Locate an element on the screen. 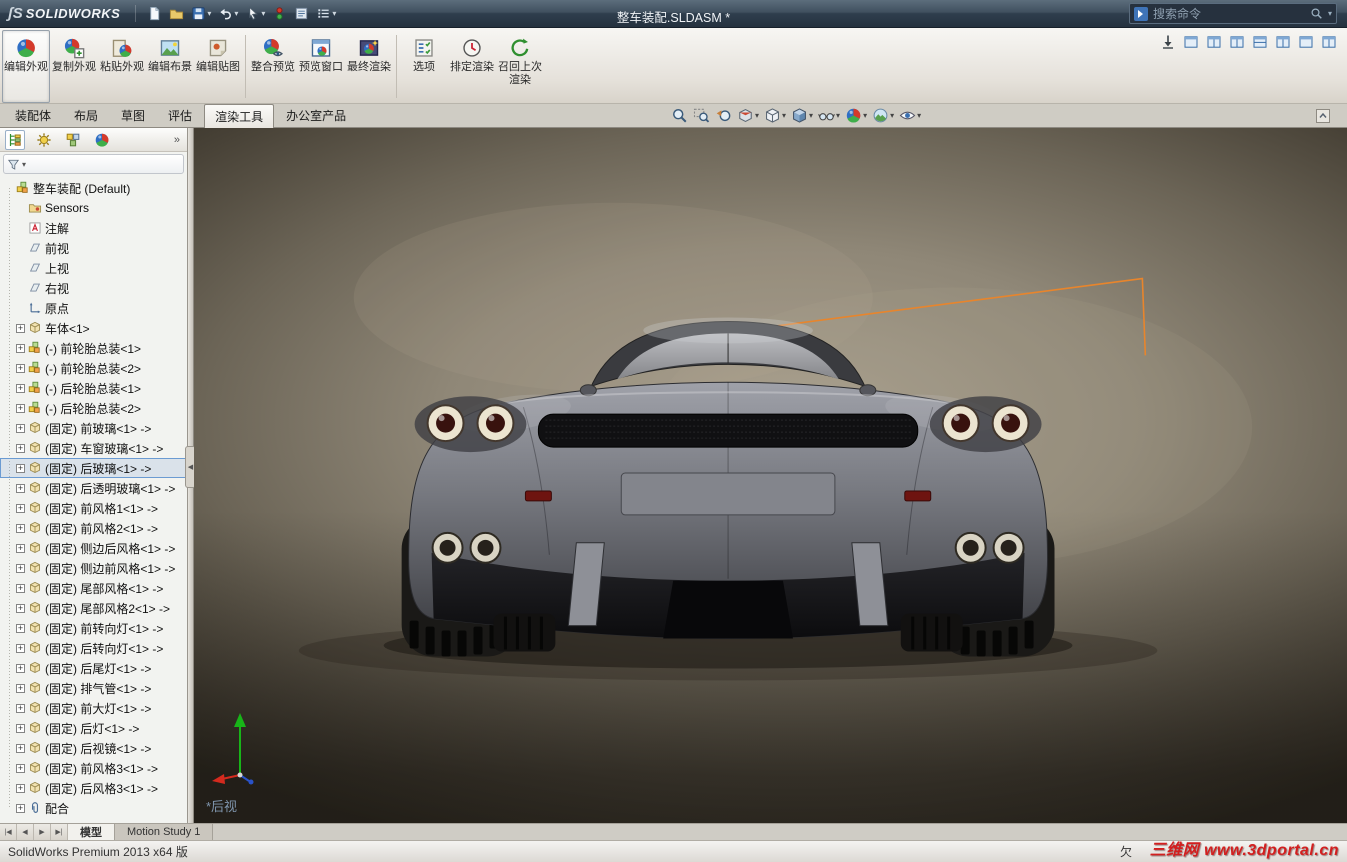 Image resolution: width=1347 pixels, height=862 pixels. tree-item: Sensors is located at coordinates (93, 208).